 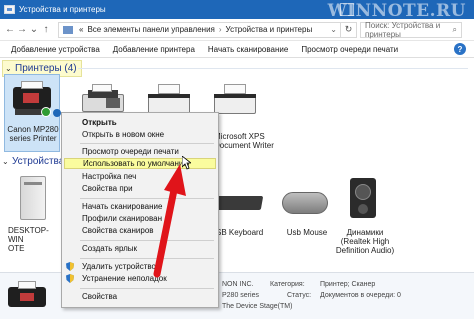 What do you see at coordinates (140, 296) in the screenshot?
I see `menu-item-properties: Свойства` at bounding box center [140, 296].